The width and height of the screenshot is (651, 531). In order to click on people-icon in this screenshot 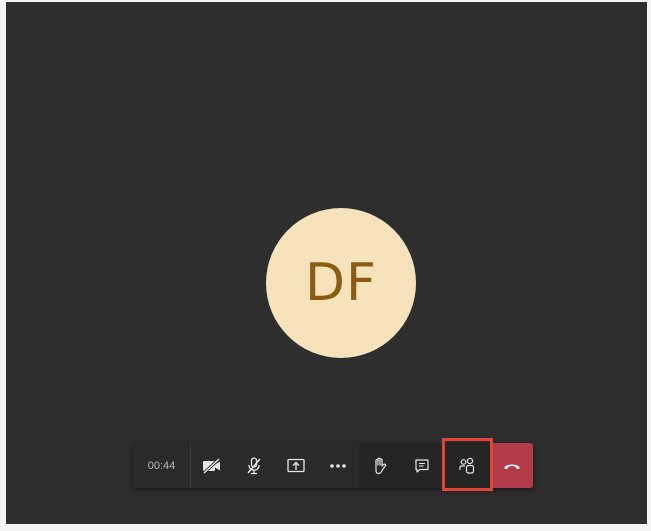, I will do `click(467, 465)`.